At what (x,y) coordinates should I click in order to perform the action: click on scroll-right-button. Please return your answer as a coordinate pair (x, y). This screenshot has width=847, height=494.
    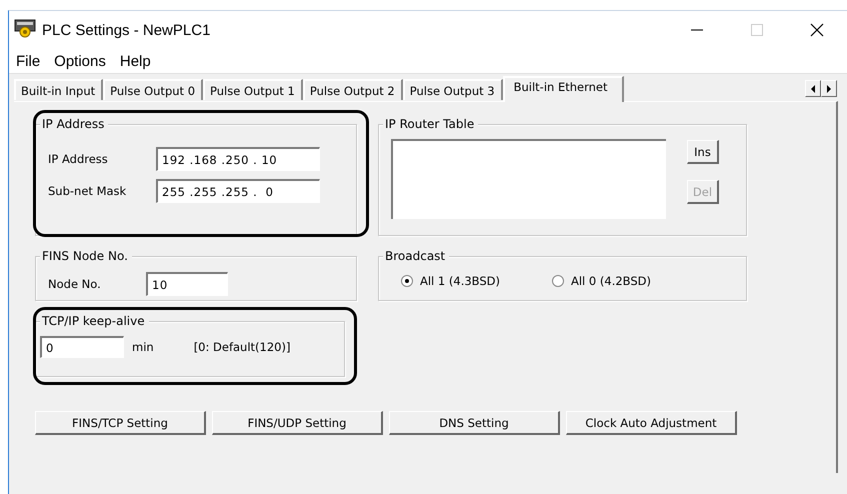
    Looking at the image, I should click on (829, 88).